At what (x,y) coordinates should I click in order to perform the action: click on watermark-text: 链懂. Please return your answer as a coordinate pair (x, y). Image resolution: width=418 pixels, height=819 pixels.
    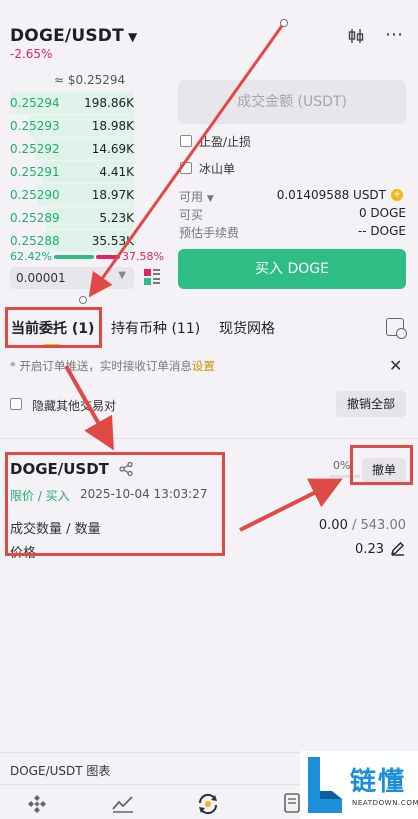
    Looking at the image, I should click on (378, 782).